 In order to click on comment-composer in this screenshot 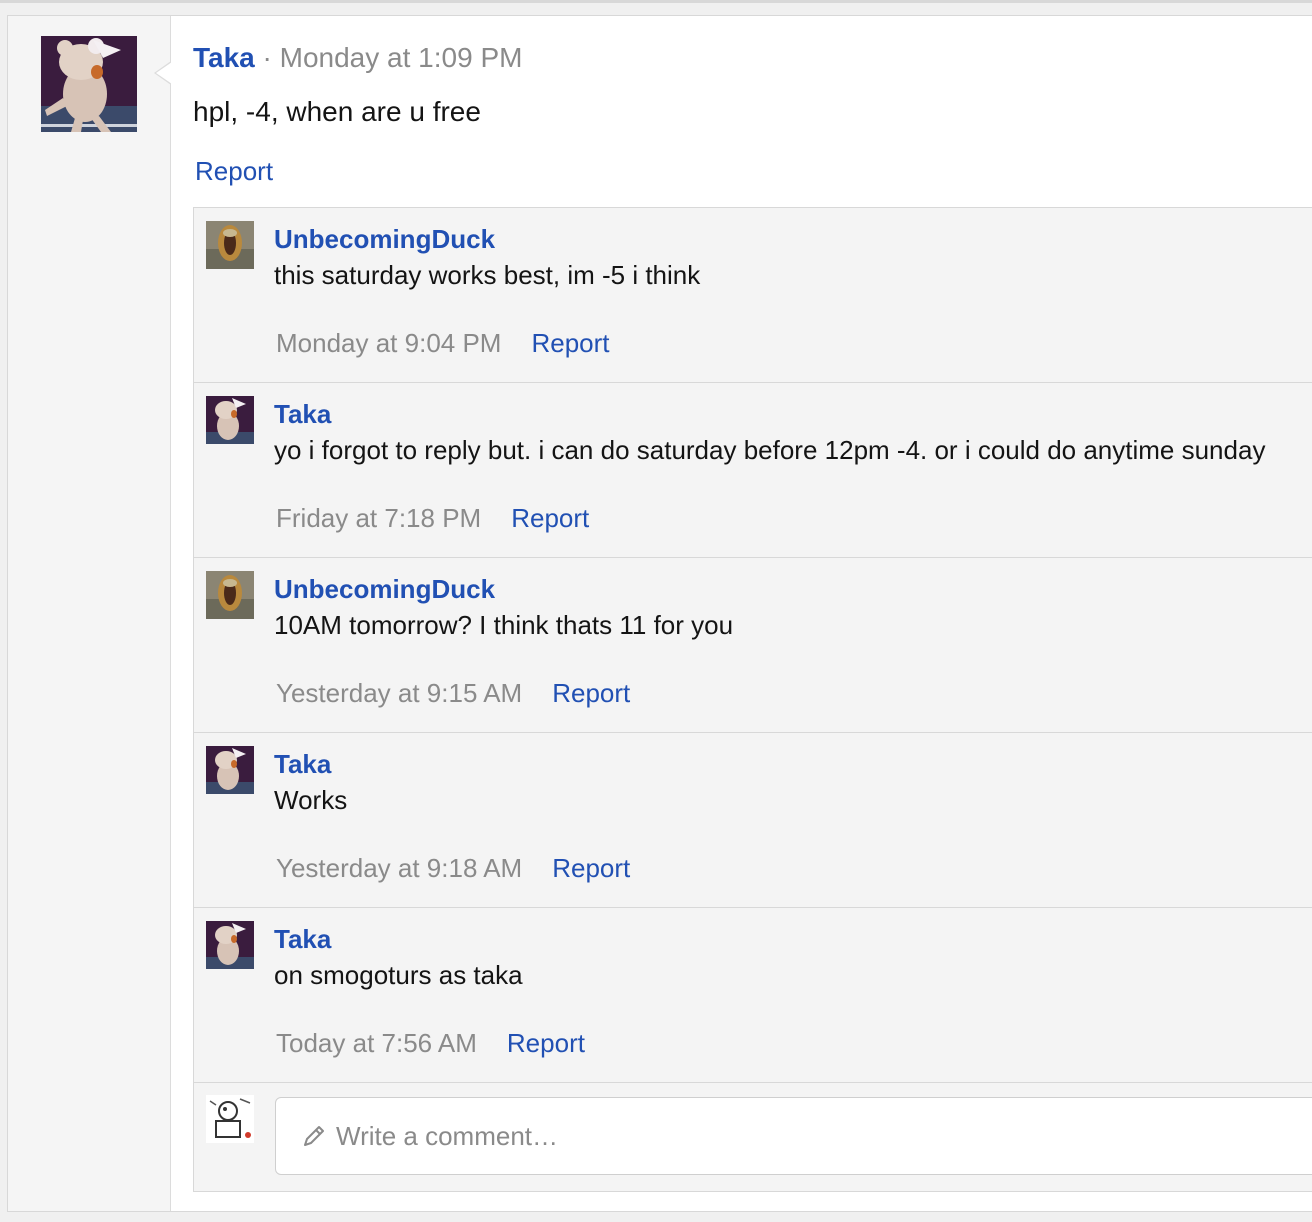, I will do `click(753, 1138)`.